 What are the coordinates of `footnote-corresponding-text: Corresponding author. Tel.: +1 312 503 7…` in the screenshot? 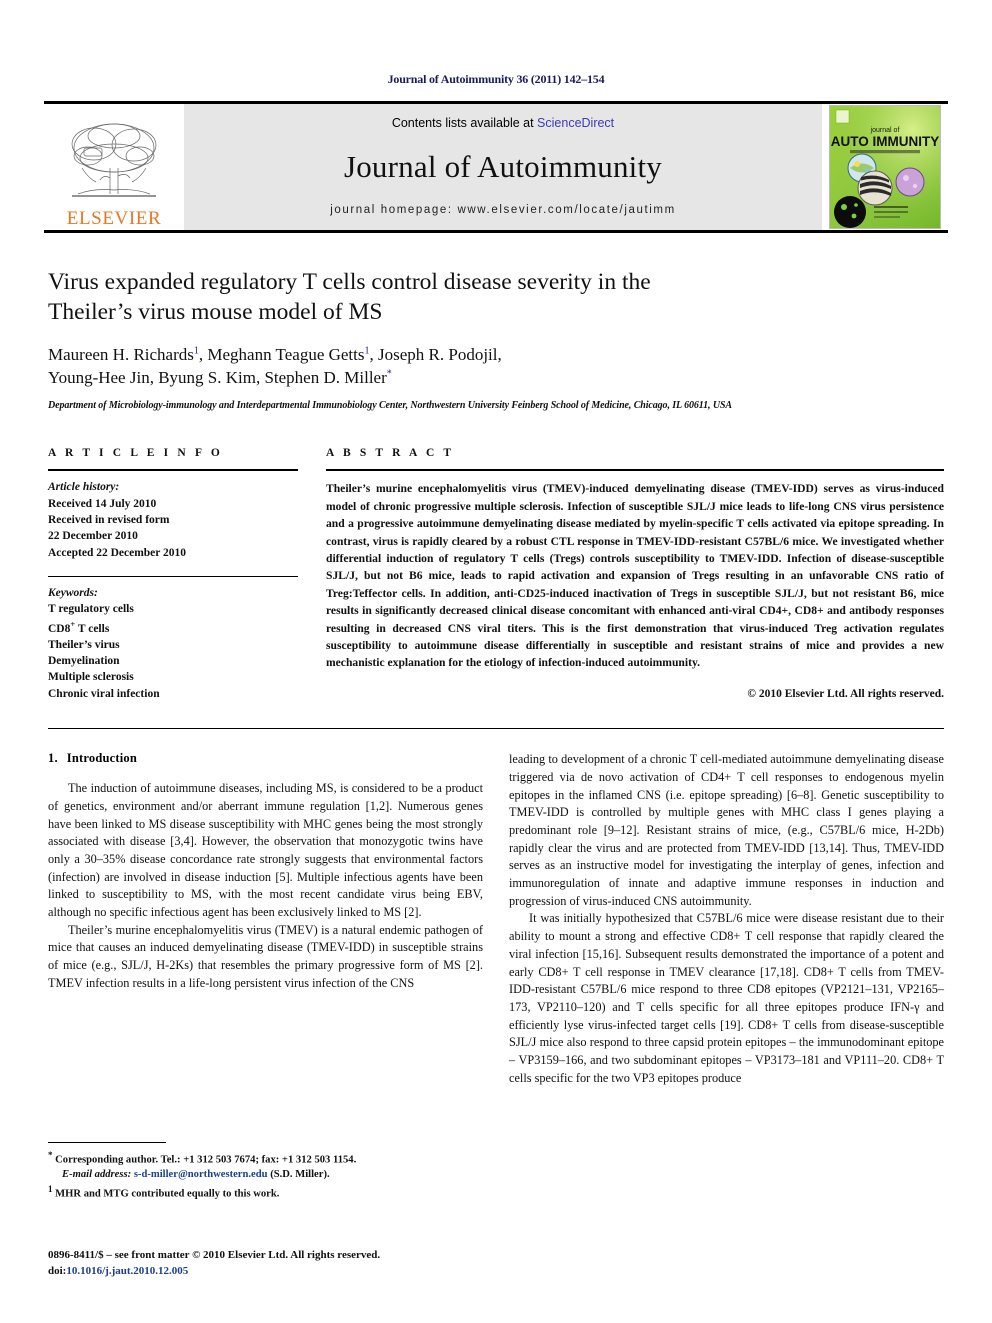 It's located at (206, 1160).